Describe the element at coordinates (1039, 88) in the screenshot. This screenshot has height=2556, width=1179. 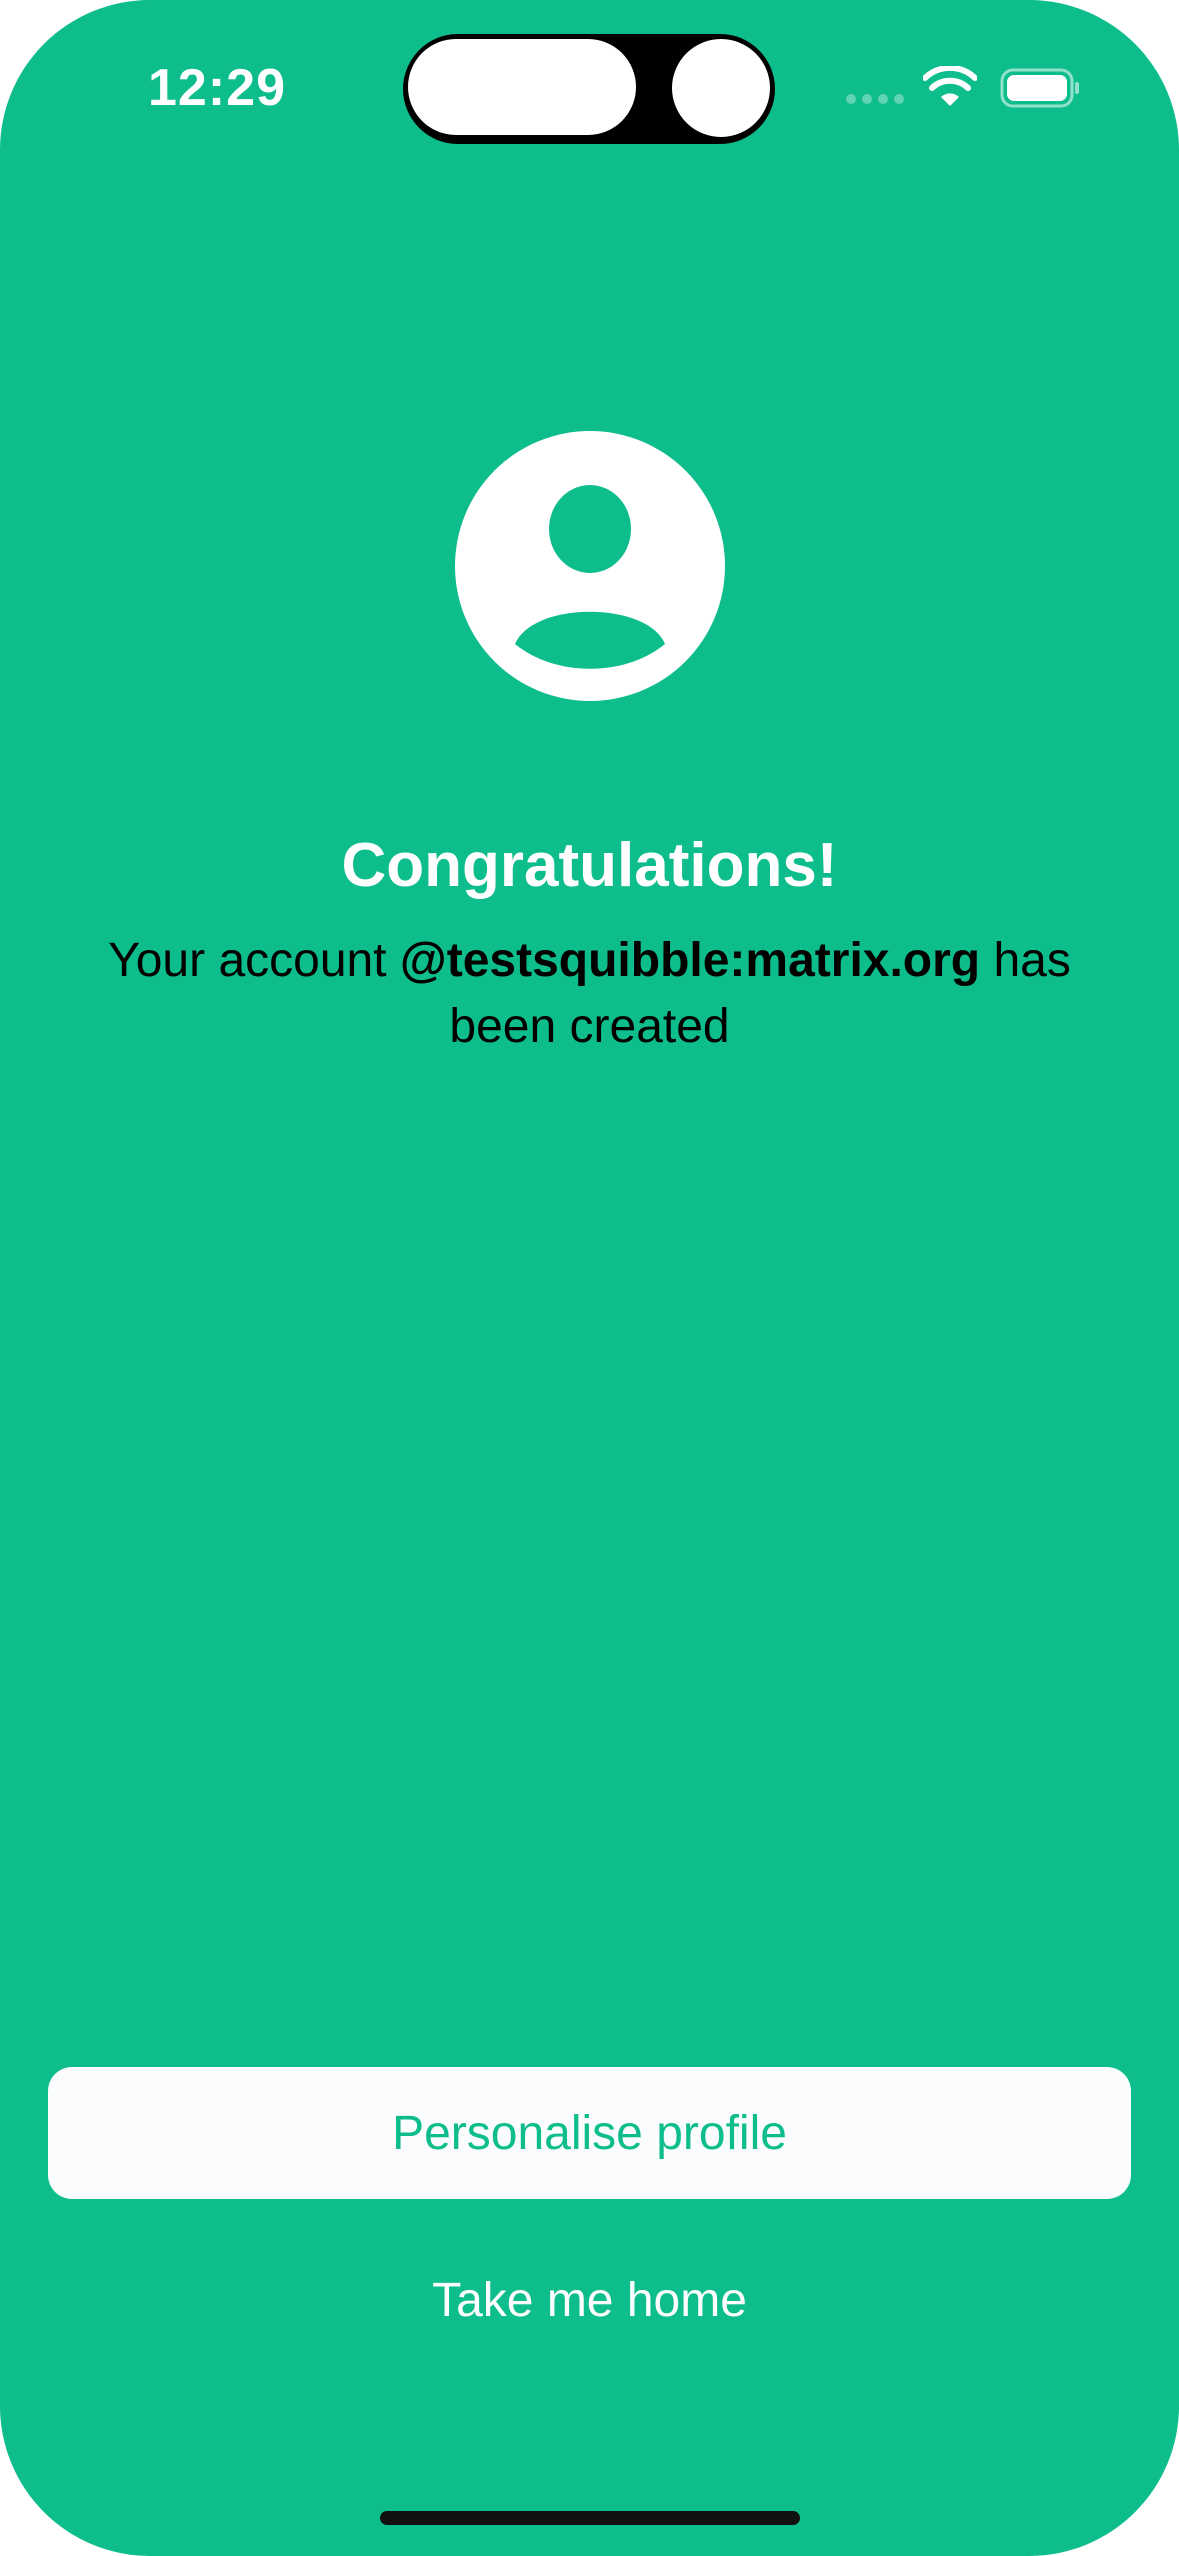
I see `battery-icon` at that location.